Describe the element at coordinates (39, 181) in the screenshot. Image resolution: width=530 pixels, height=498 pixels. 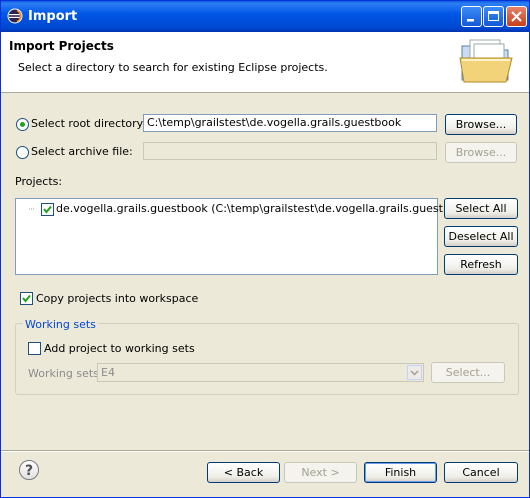
I see `projects-label: Projects:` at that location.